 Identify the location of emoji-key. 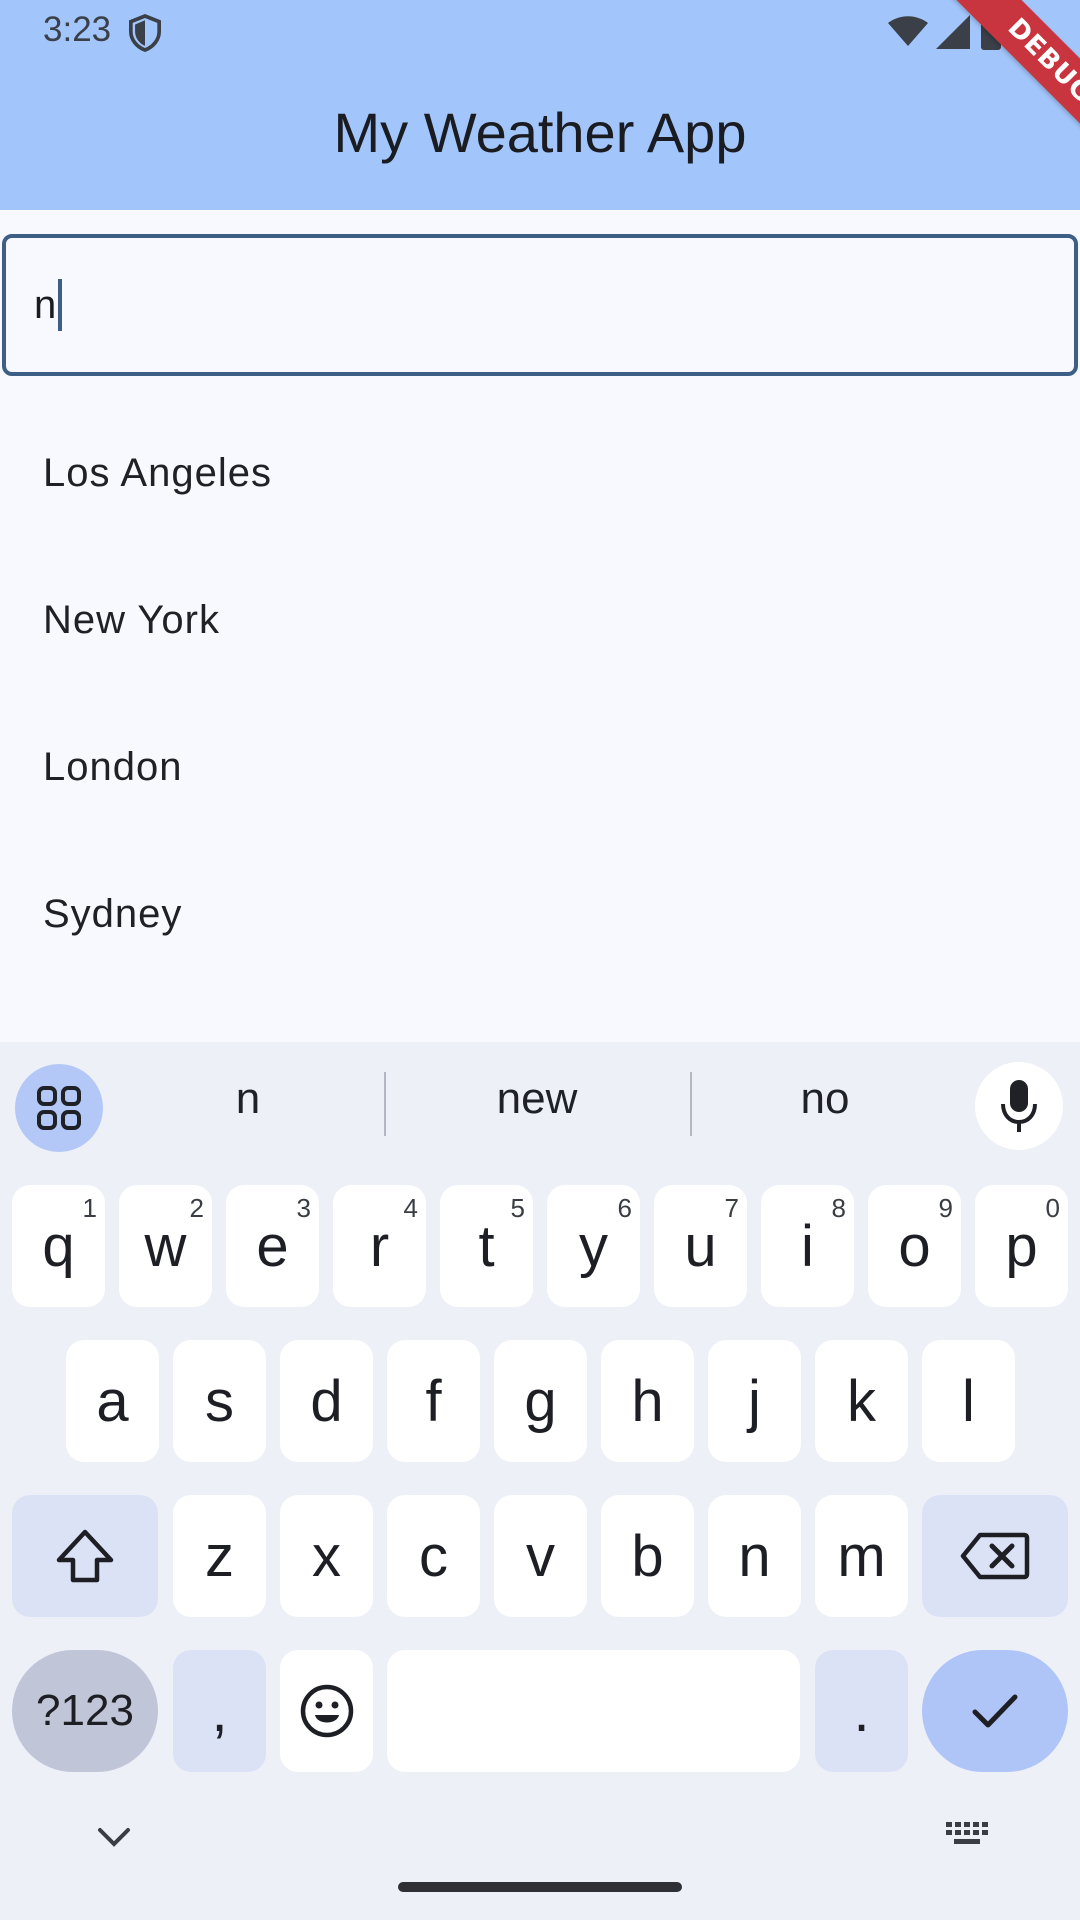
(326, 1711).